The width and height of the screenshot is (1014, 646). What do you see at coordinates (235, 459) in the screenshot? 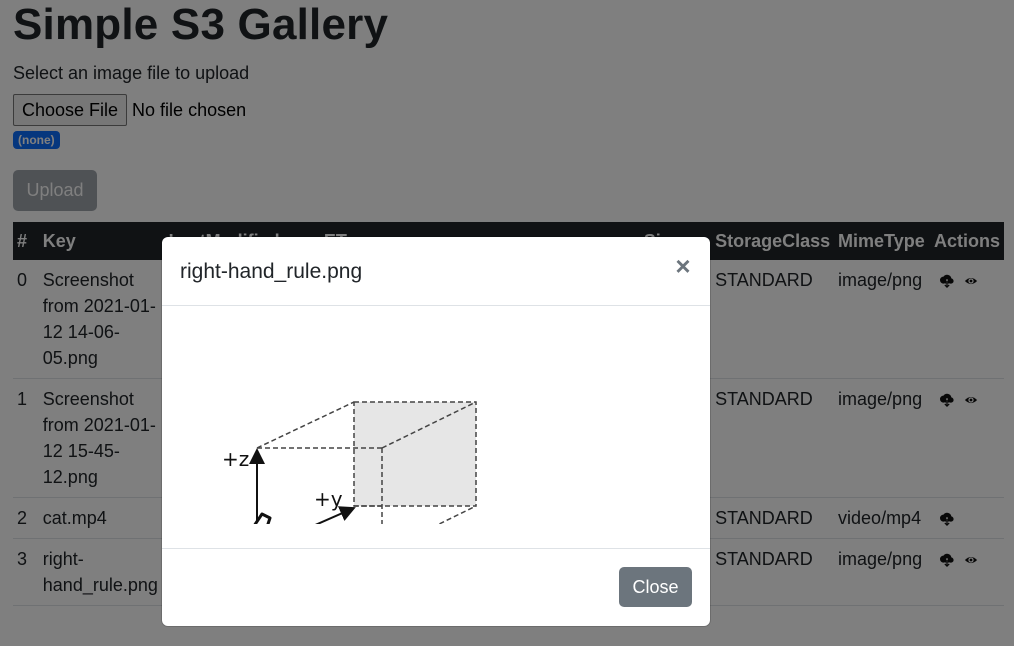
I see `z-axis-label: +z` at bounding box center [235, 459].